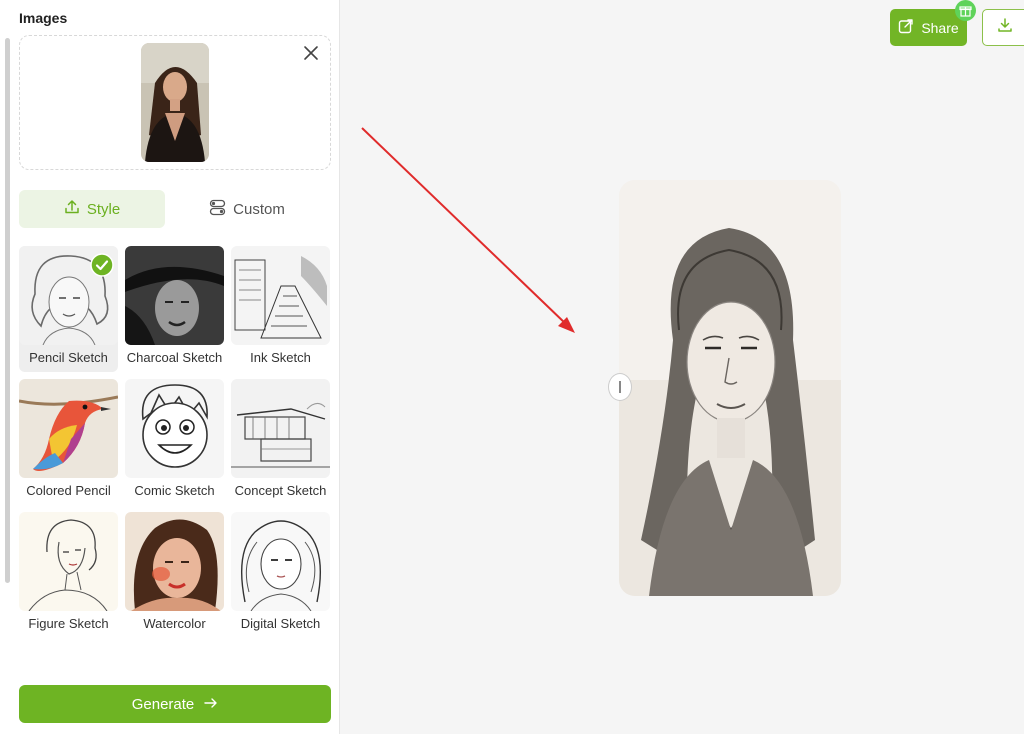 The height and width of the screenshot is (734, 1024). Describe the element at coordinates (280, 561) in the screenshot. I see `digital-sketch-preview` at that location.